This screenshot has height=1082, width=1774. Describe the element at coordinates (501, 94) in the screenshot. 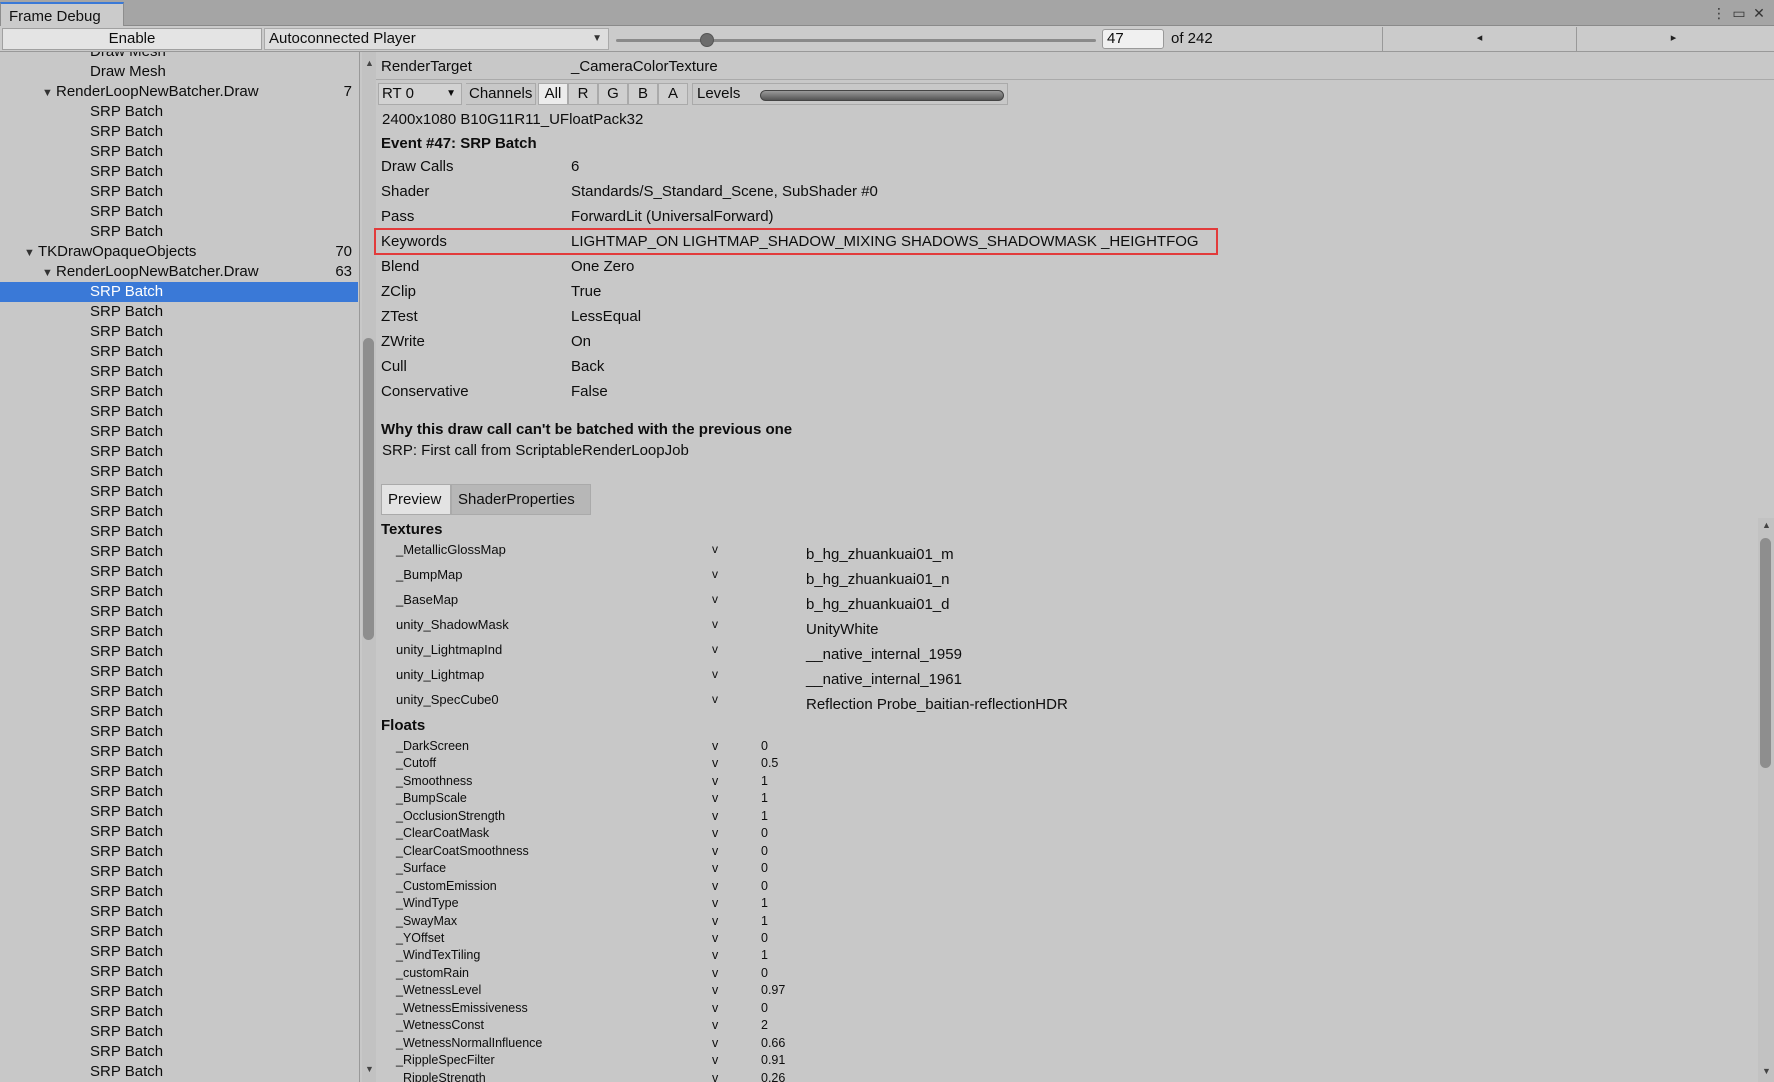

I see `channels-label: Channels` at that location.